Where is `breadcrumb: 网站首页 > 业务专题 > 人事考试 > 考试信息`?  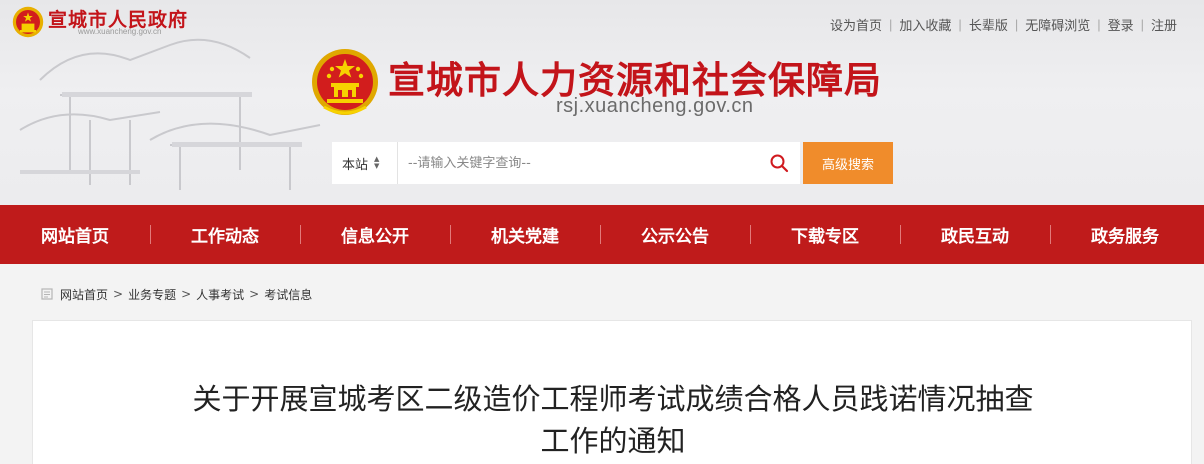
breadcrumb: 网站首页 > 业务专题 > 人事考试 > 考试信息 is located at coordinates (176, 294).